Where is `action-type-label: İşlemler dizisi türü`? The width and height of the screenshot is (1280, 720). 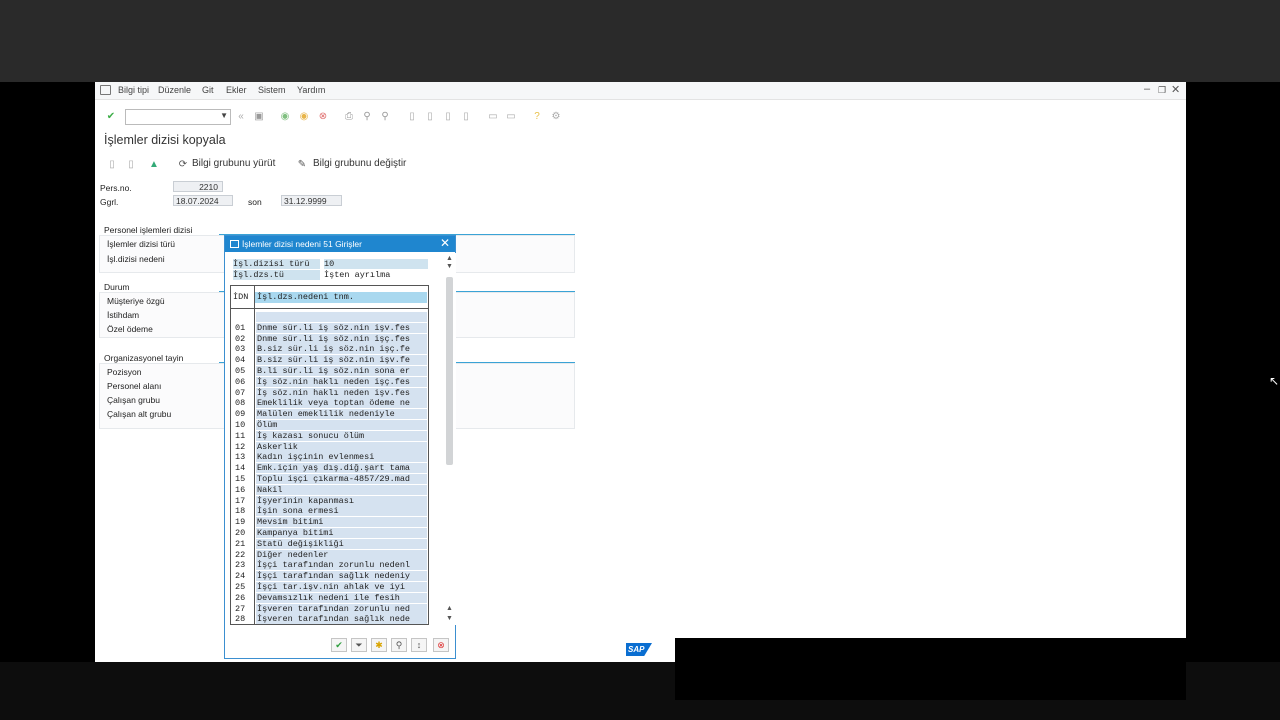
action-type-label: İşlemler dizisi türü is located at coordinates (141, 244).